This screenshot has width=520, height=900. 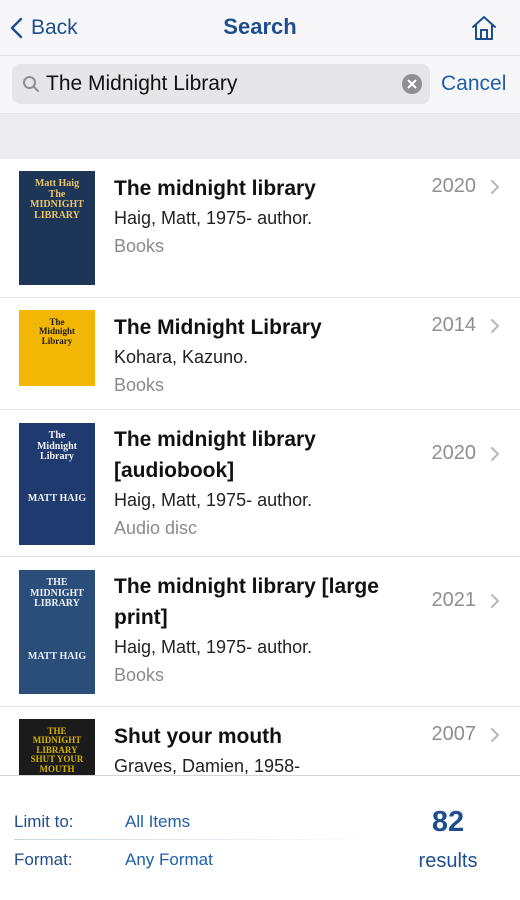 I want to click on result-author: Graves, Damien, 1958-, so click(x=207, y=765).